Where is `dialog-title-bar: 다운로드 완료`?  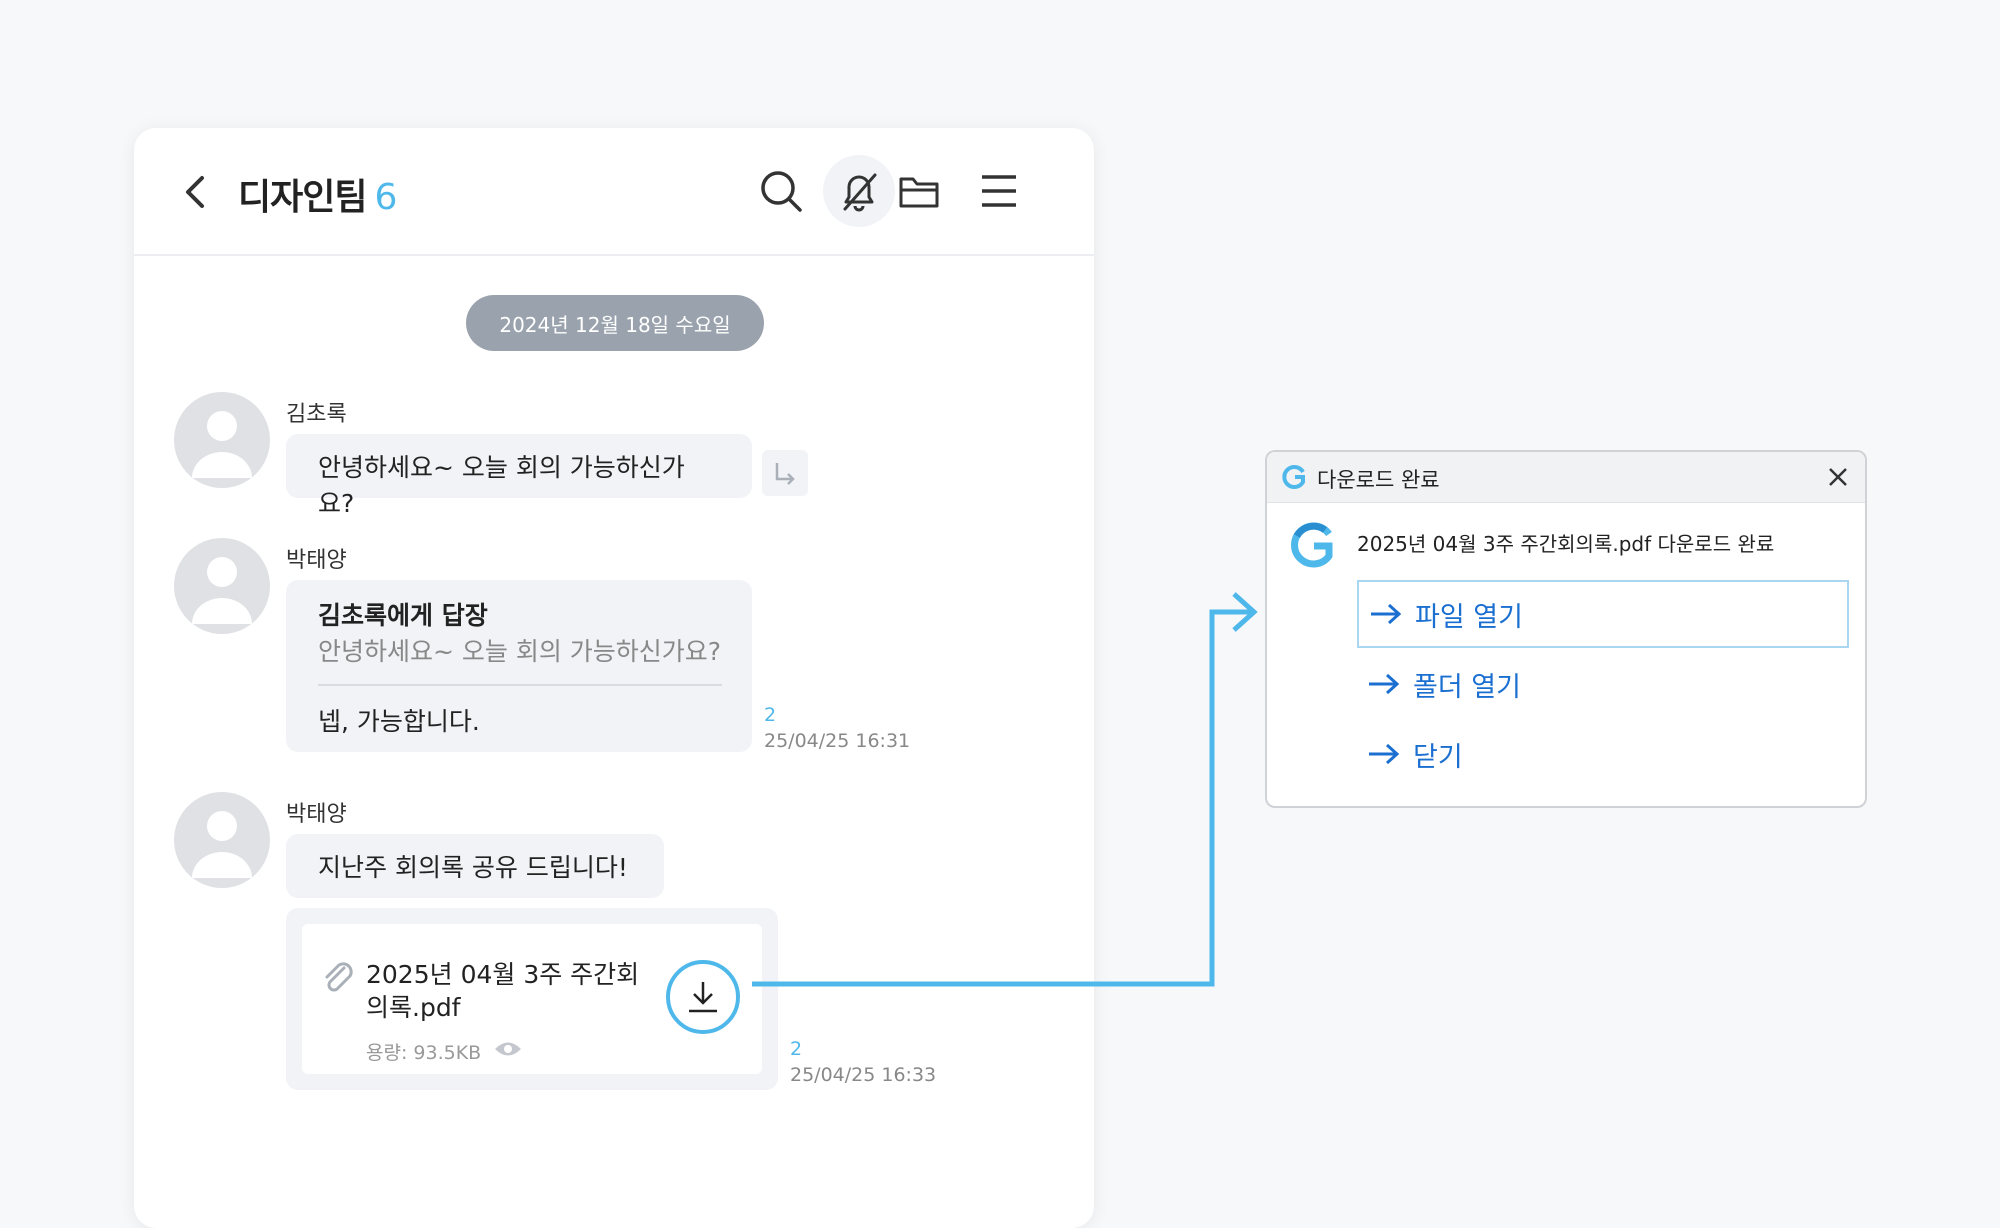 dialog-title-bar: 다운로드 완료 is located at coordinates (1566, 477).